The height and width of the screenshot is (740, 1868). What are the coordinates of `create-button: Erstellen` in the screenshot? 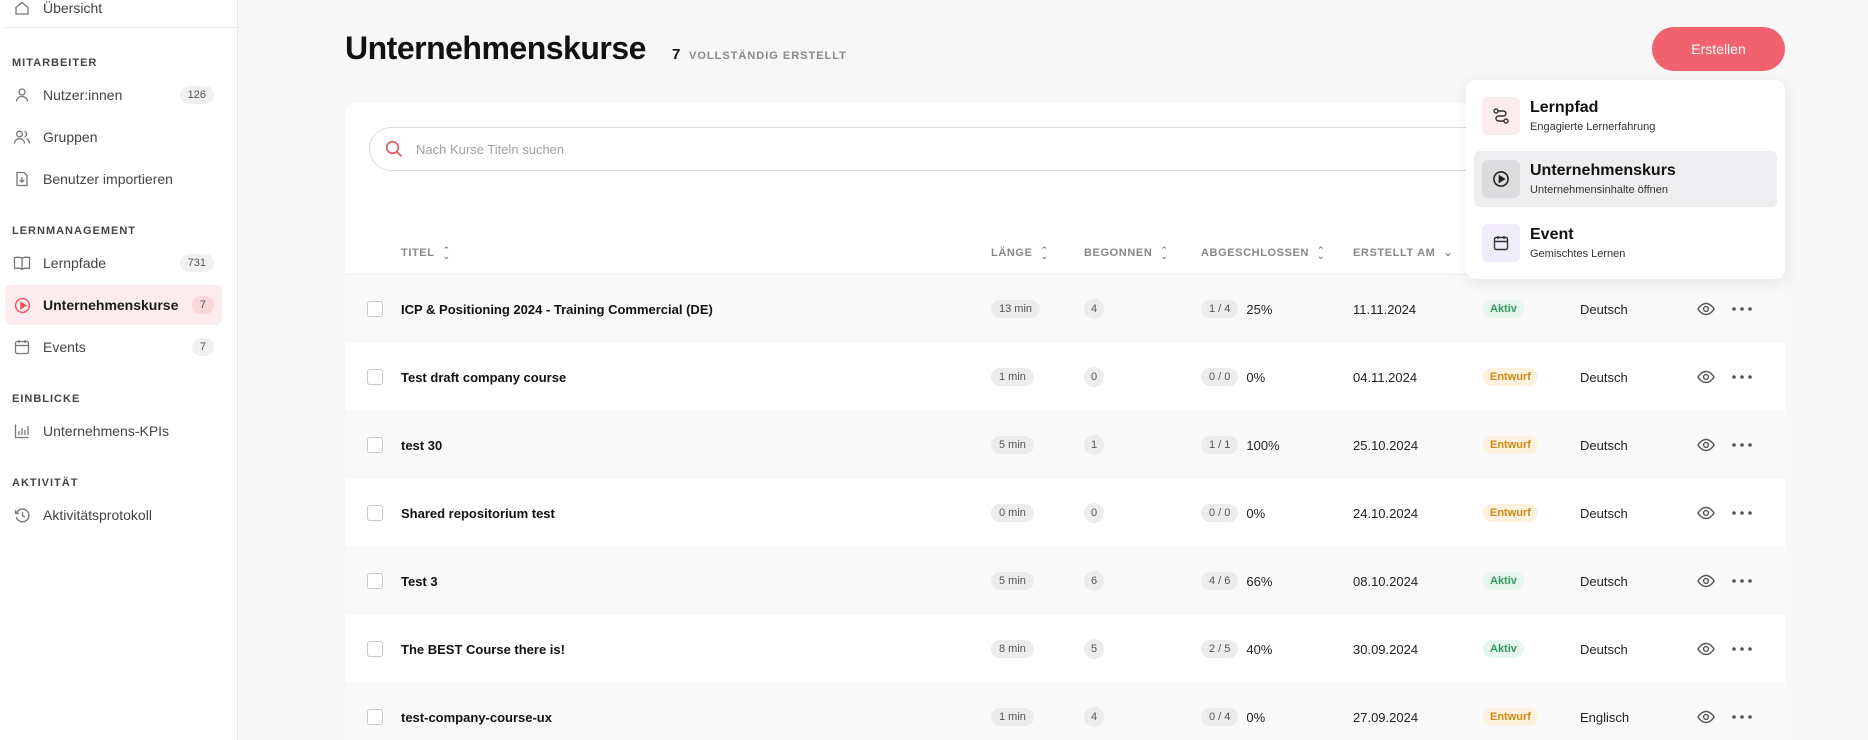 It's located at (1718, 49).